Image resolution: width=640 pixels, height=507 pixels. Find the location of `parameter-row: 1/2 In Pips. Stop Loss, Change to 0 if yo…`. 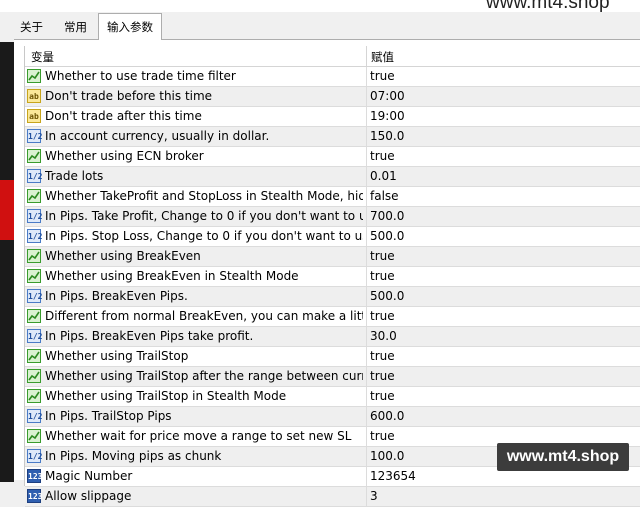

parameter-row: 1/2 In Pips. Stop Loss, Change to 0 if yo… is located at coordinates (332, 237).